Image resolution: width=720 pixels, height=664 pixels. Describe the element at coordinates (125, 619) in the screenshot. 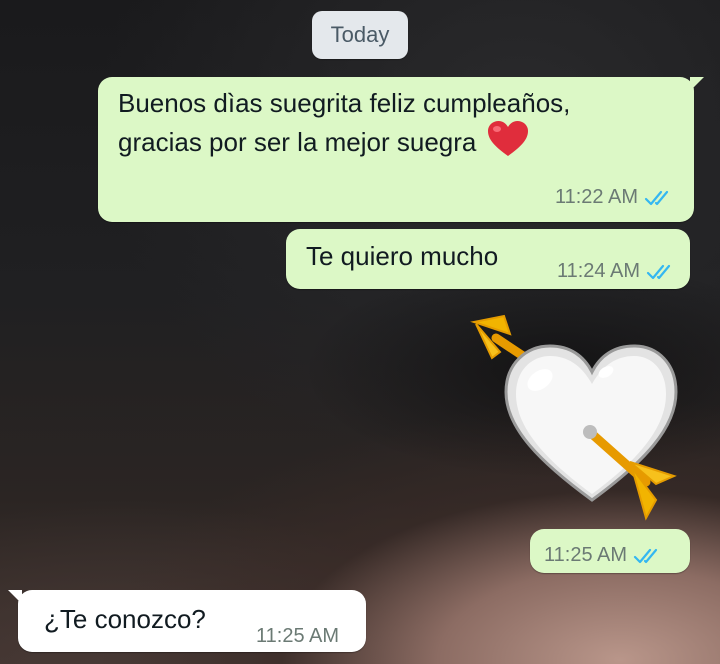

I see `message-text: ¿Te conozco?` at that location.